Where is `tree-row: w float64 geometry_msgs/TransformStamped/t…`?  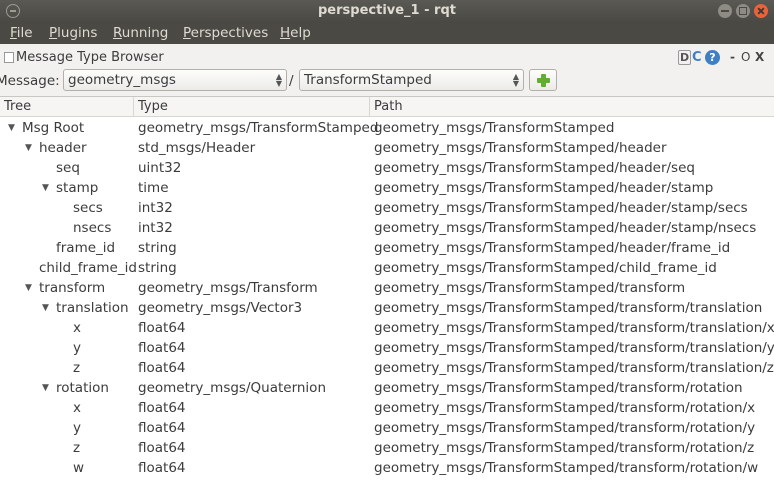
tree-row: w float64 geometry_msgs/TransformStamped/t… is located at coordinates (387, 469).